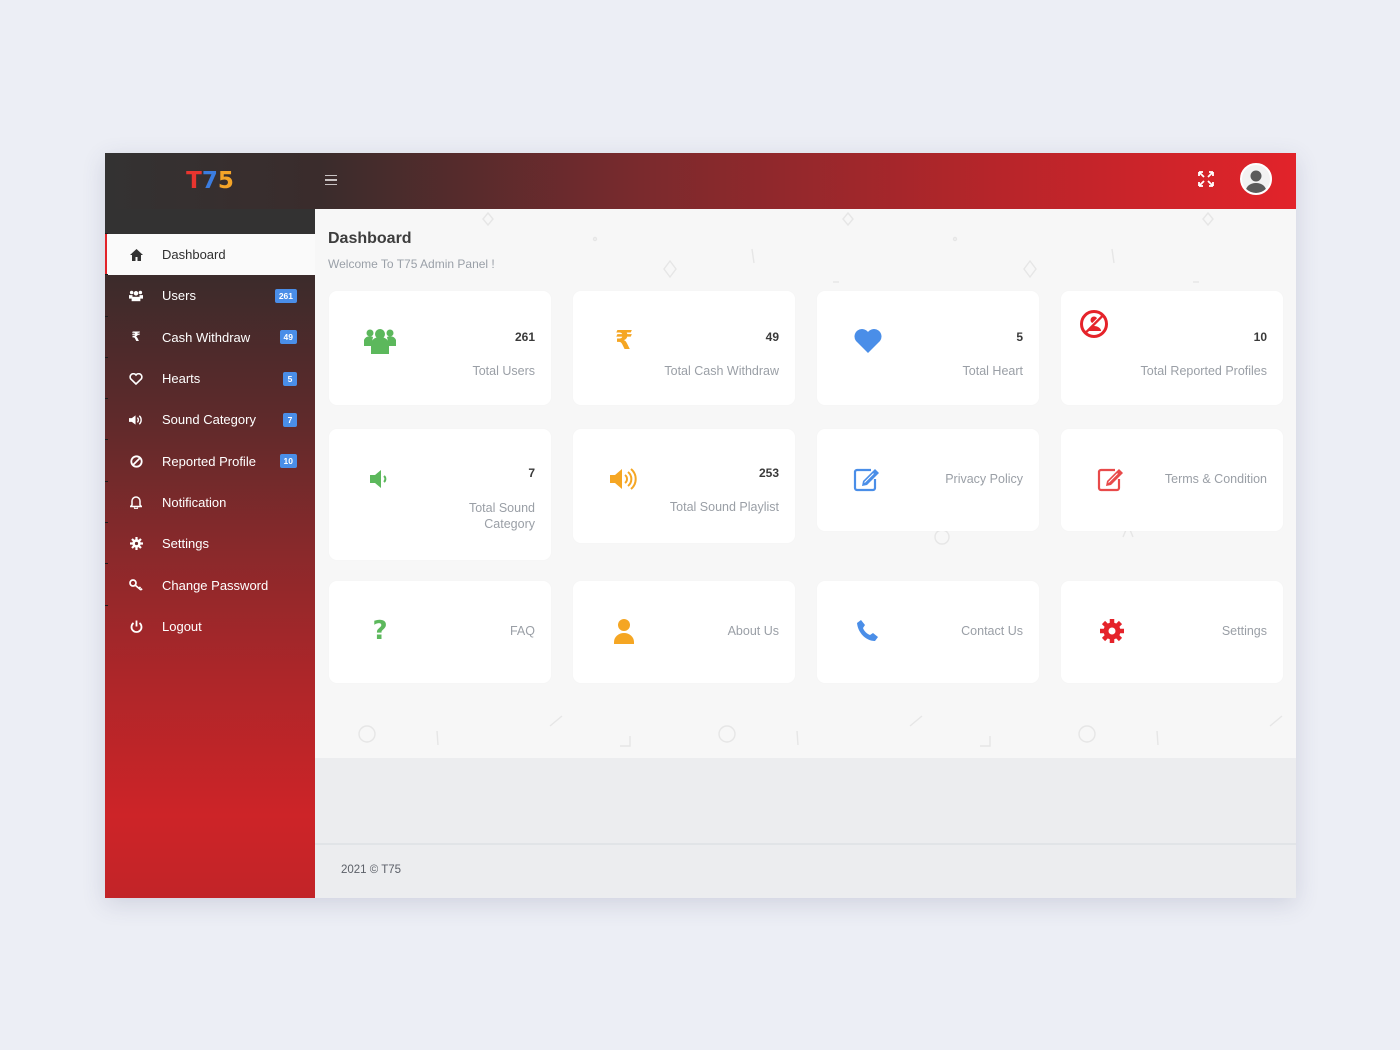 This screenshot has width=1400, height=1050. What do you see at coordinates (992, 371) in the screenshot?
I see `stat-label: Total Heart` at bounding box center [992, 371].